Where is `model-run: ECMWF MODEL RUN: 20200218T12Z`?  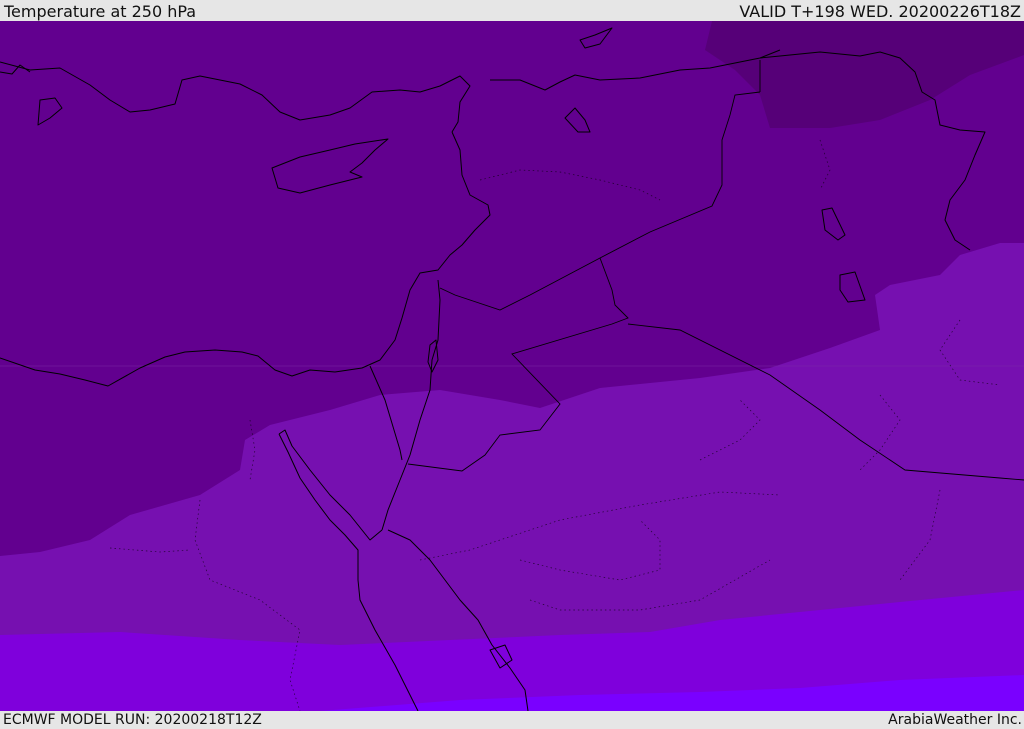
model-run: ECMWF MODEL RUN: 20200218T12Z is located at coordinates (132, 720).